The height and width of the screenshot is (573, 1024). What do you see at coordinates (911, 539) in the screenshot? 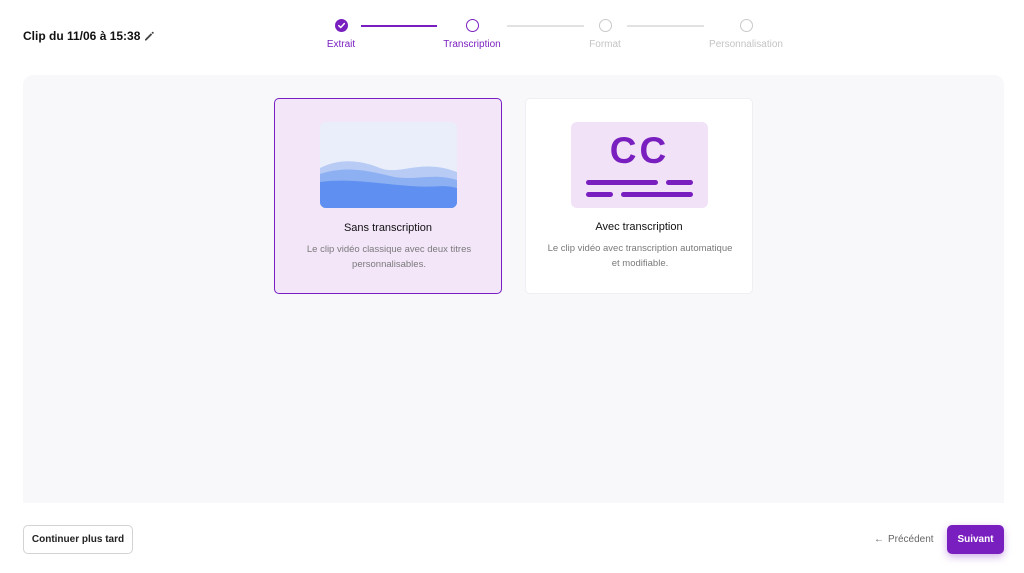
I see `previous-label: Précédent` at bounding box center [911, 539].